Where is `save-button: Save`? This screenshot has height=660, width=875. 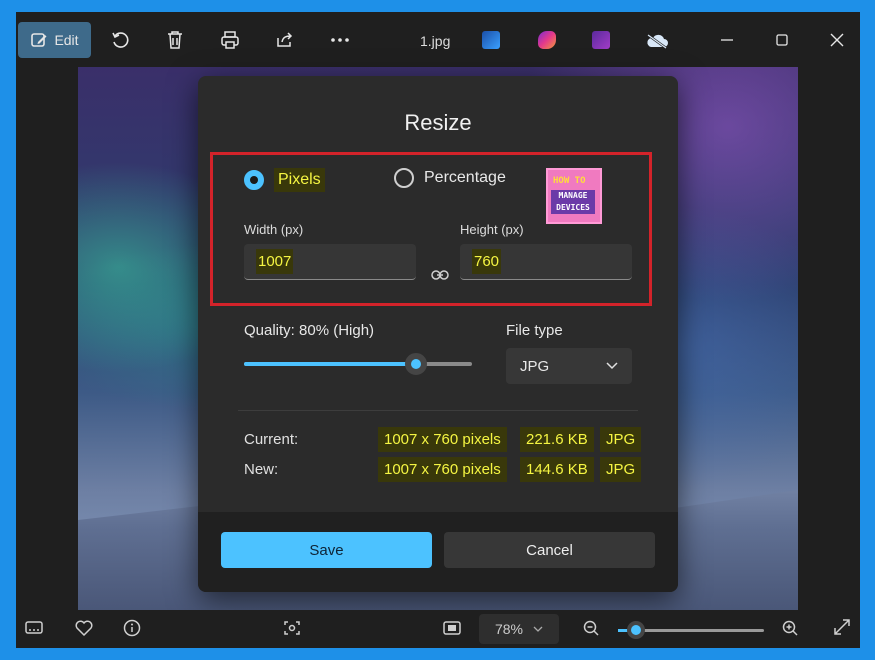 save-button: Save is located at coordinates (326, 550).